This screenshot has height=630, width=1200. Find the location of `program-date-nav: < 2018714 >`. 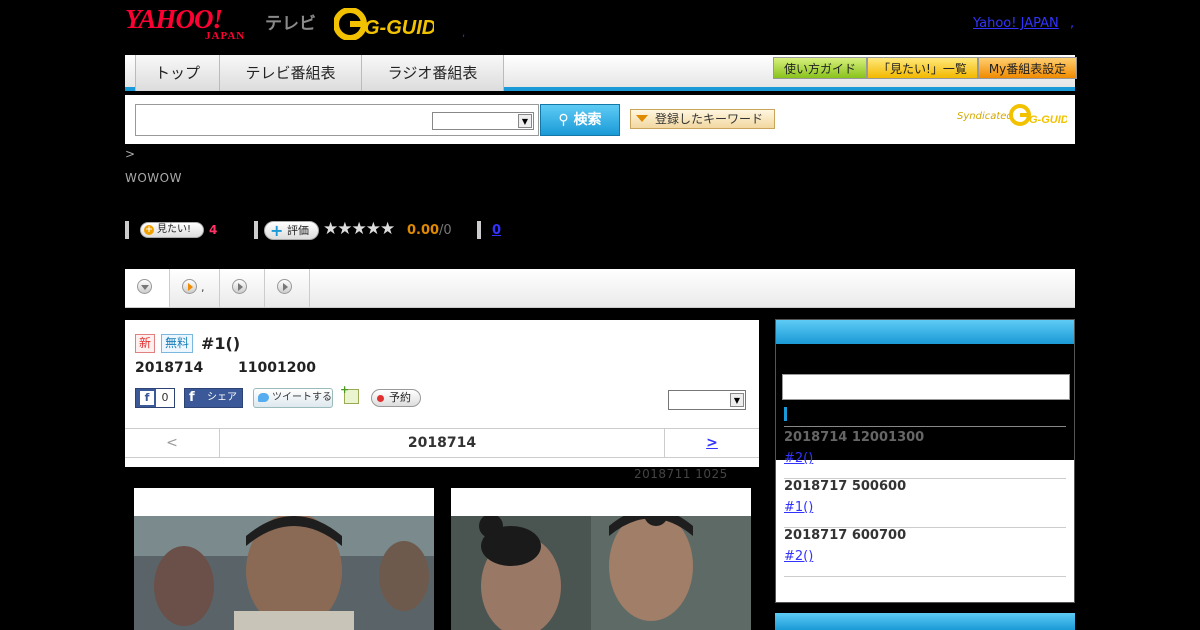

program-date-nav: < 2018714 > is located at coordinates (442, 443).